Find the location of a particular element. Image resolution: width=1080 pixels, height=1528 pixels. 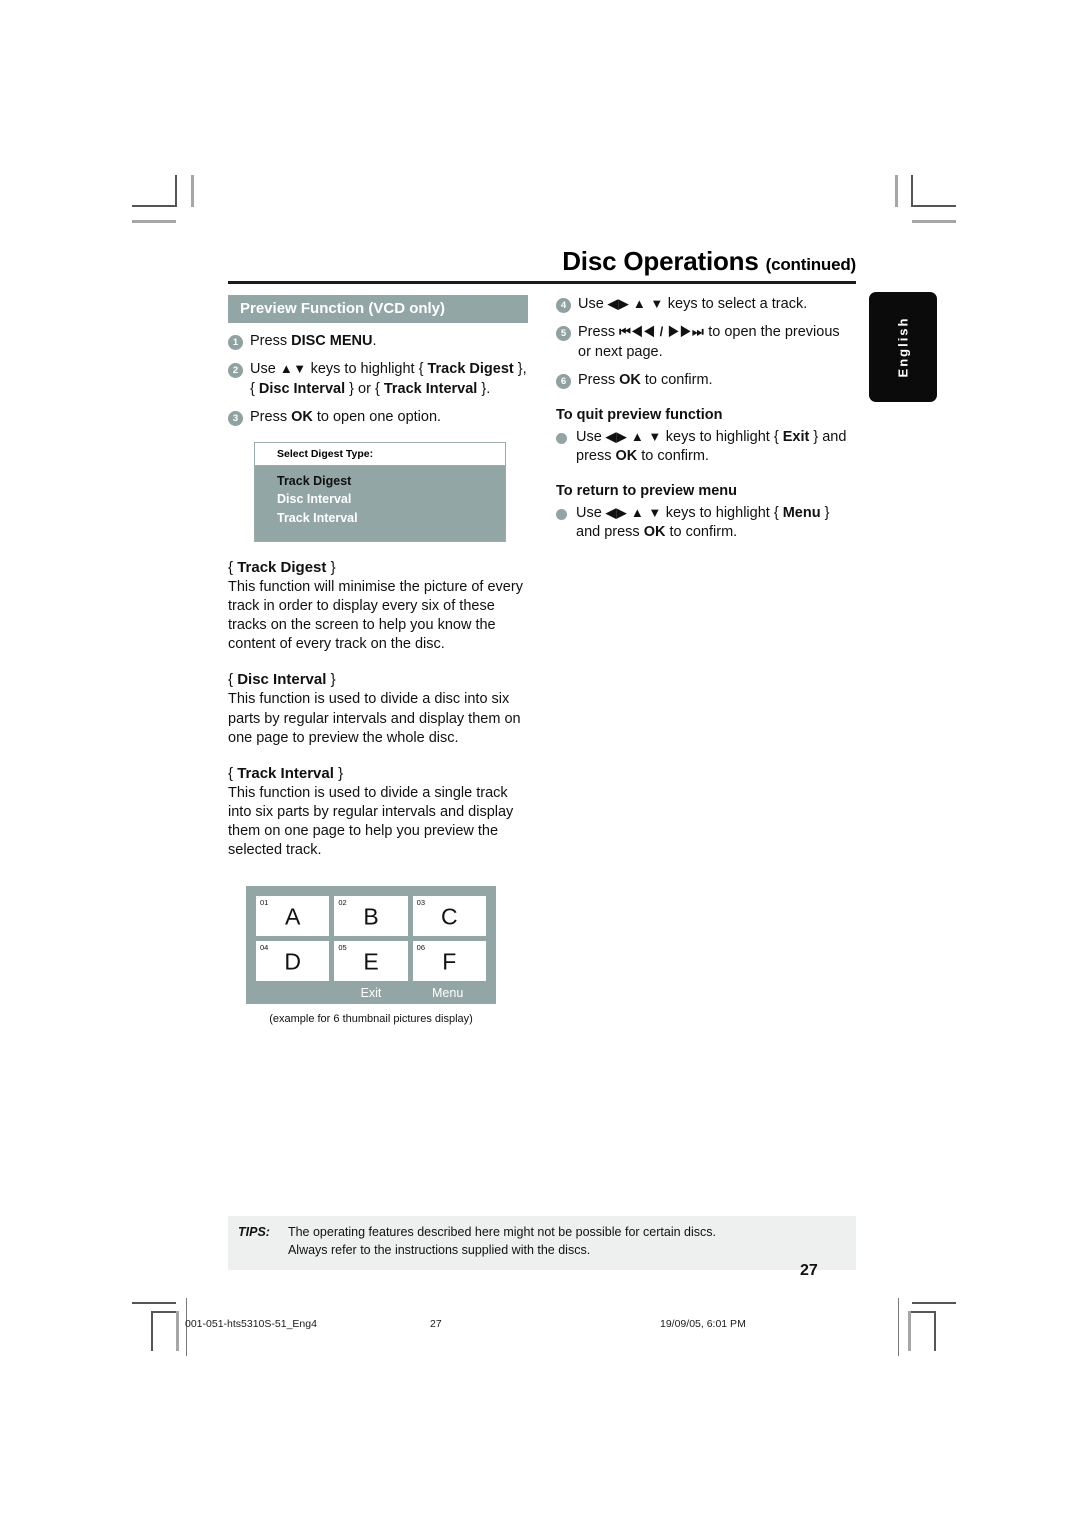

thumbnail-cell: 04 D is located at coordinates (293, 961).